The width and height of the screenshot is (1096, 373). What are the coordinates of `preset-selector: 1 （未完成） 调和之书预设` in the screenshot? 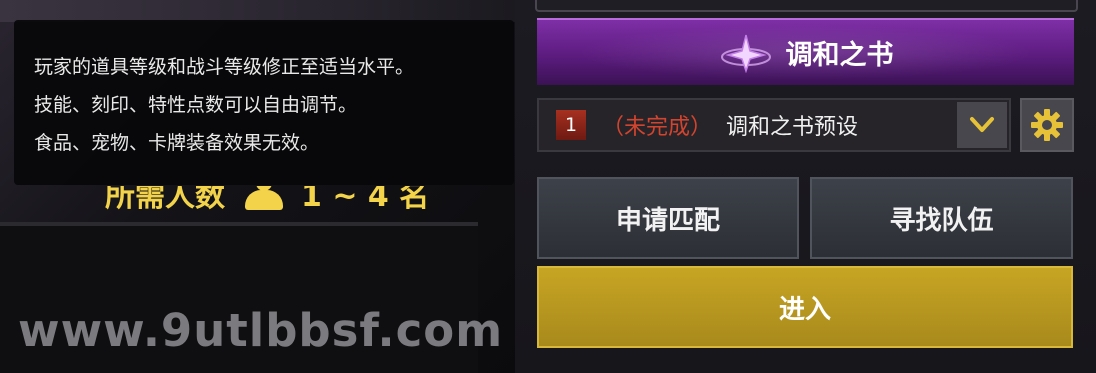 It's located at (774, 125).